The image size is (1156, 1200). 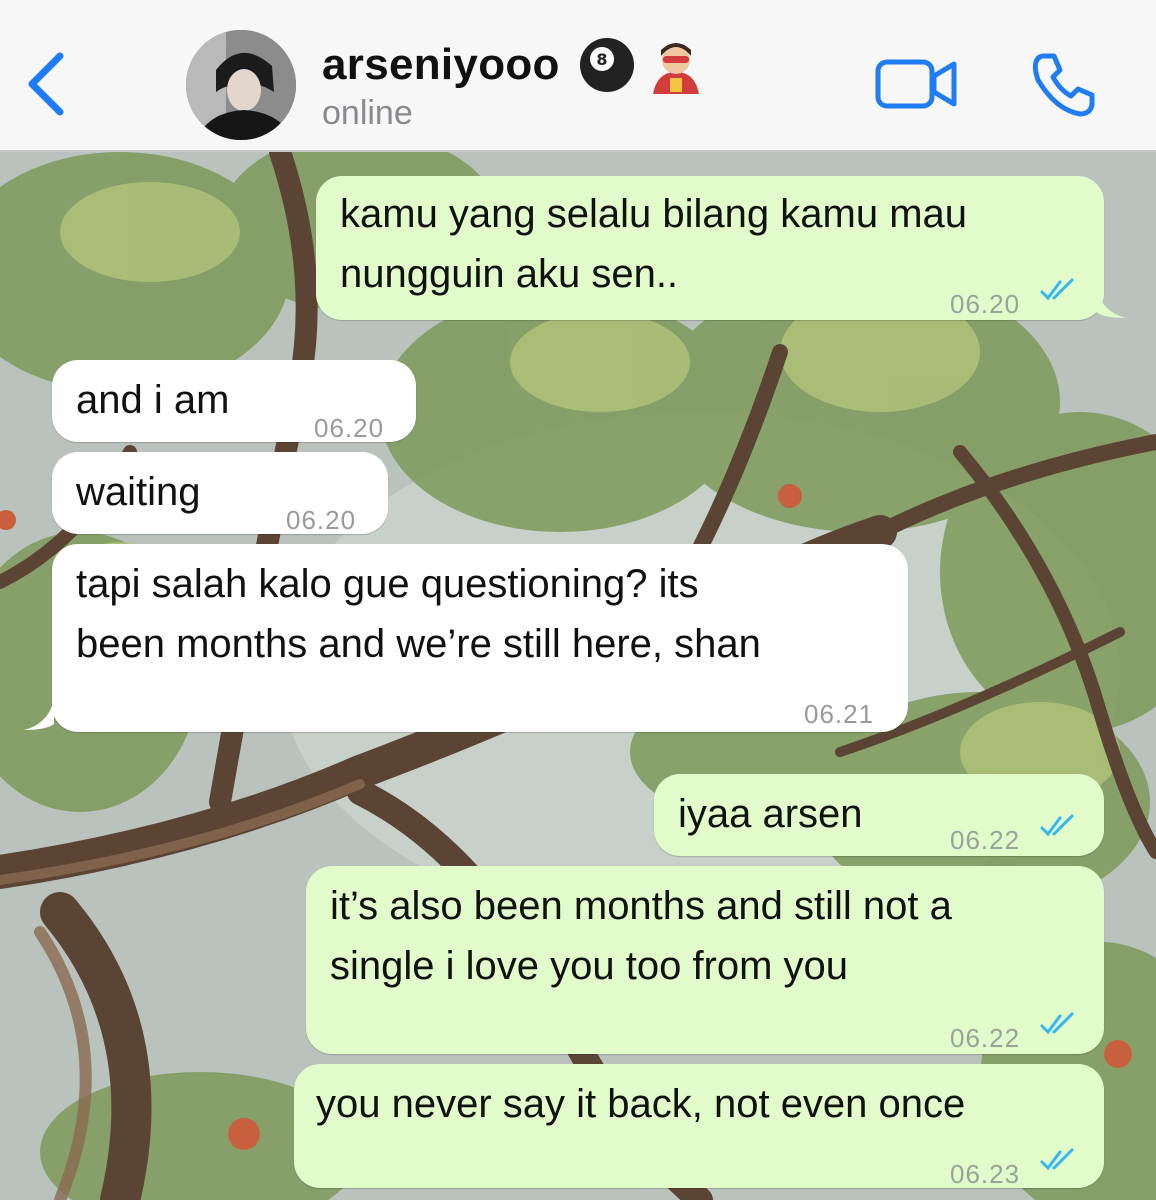 What do you see at coordinates (985, 1174) in the screenshot?
I see `message-time: 06.23` at bounding box center [985, 1174].